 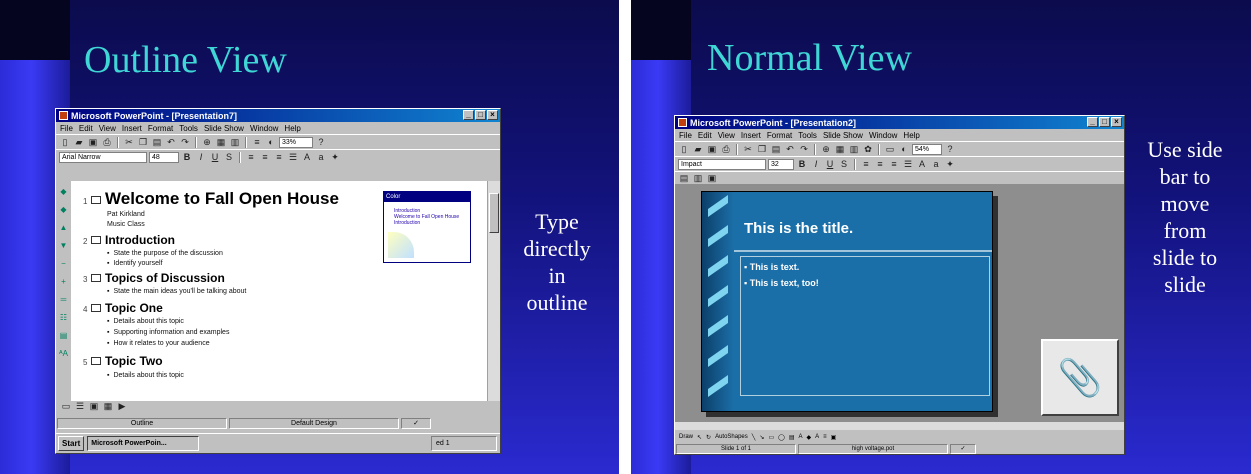 What do you see at coordinates (63, 263) in the screenshot?
I see `collapse-icon: −` at bounding box center [63, 263].